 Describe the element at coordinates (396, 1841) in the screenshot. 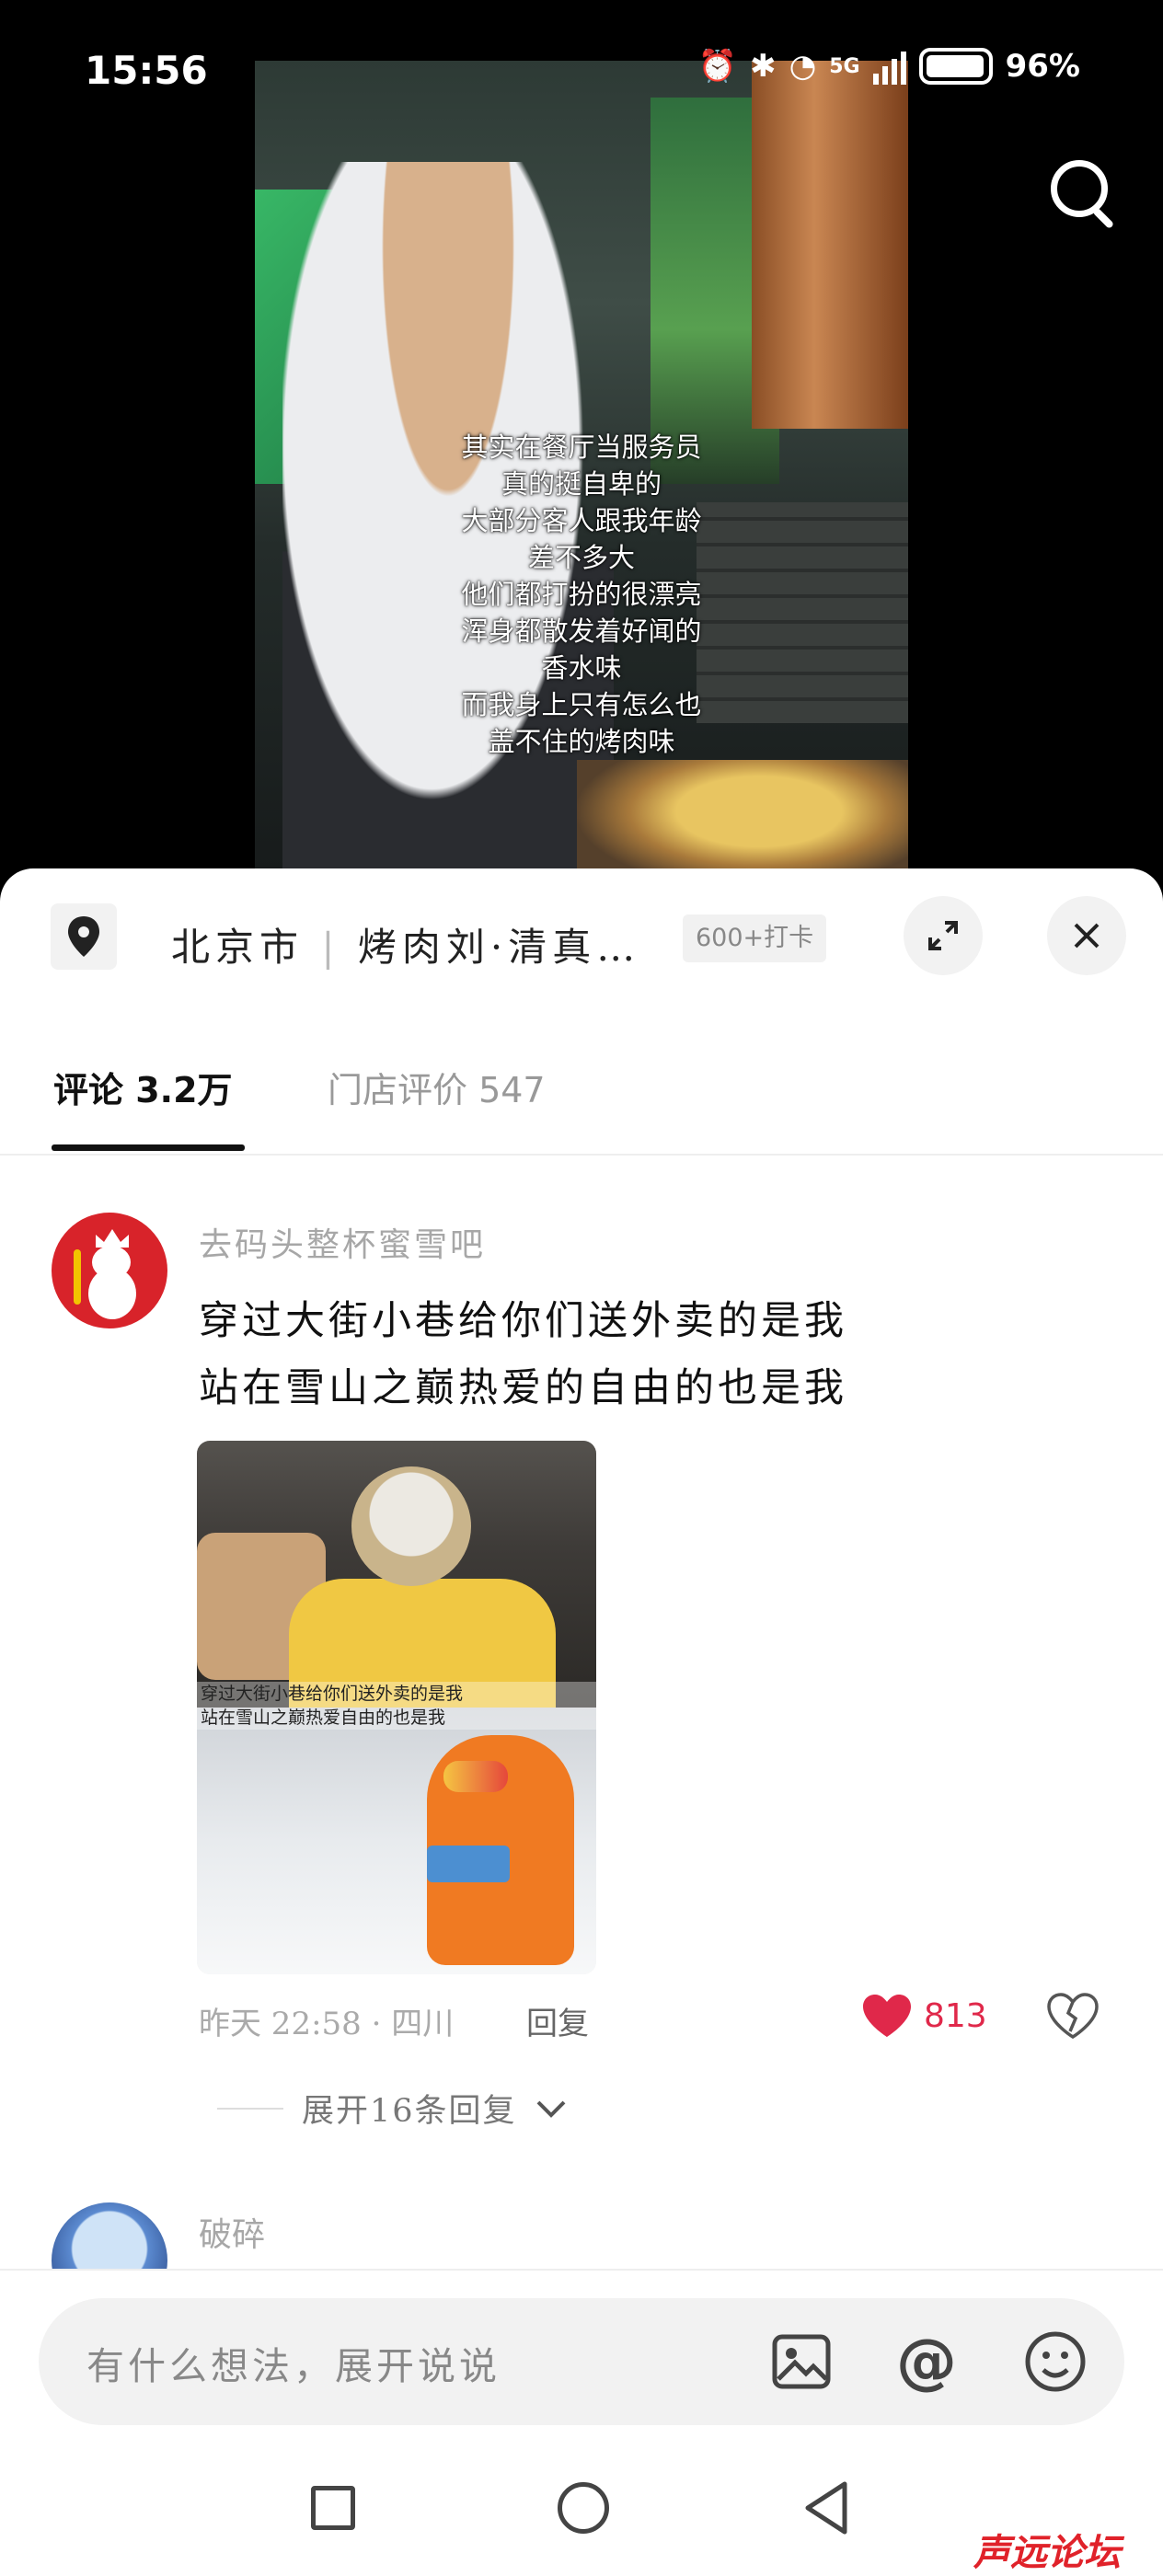

I see `comment-image-bottom` at that location.